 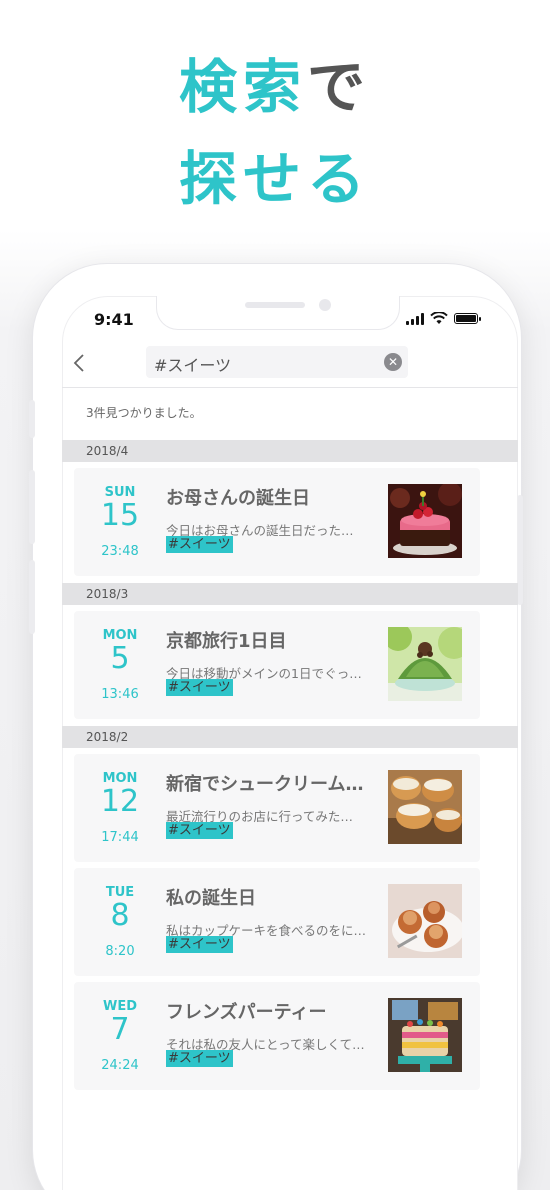 What do you see at coordinates (425, 664) in the screenshot?
I see `entry-thumbnail-shaved-ice` at bounding box center [425, 664].